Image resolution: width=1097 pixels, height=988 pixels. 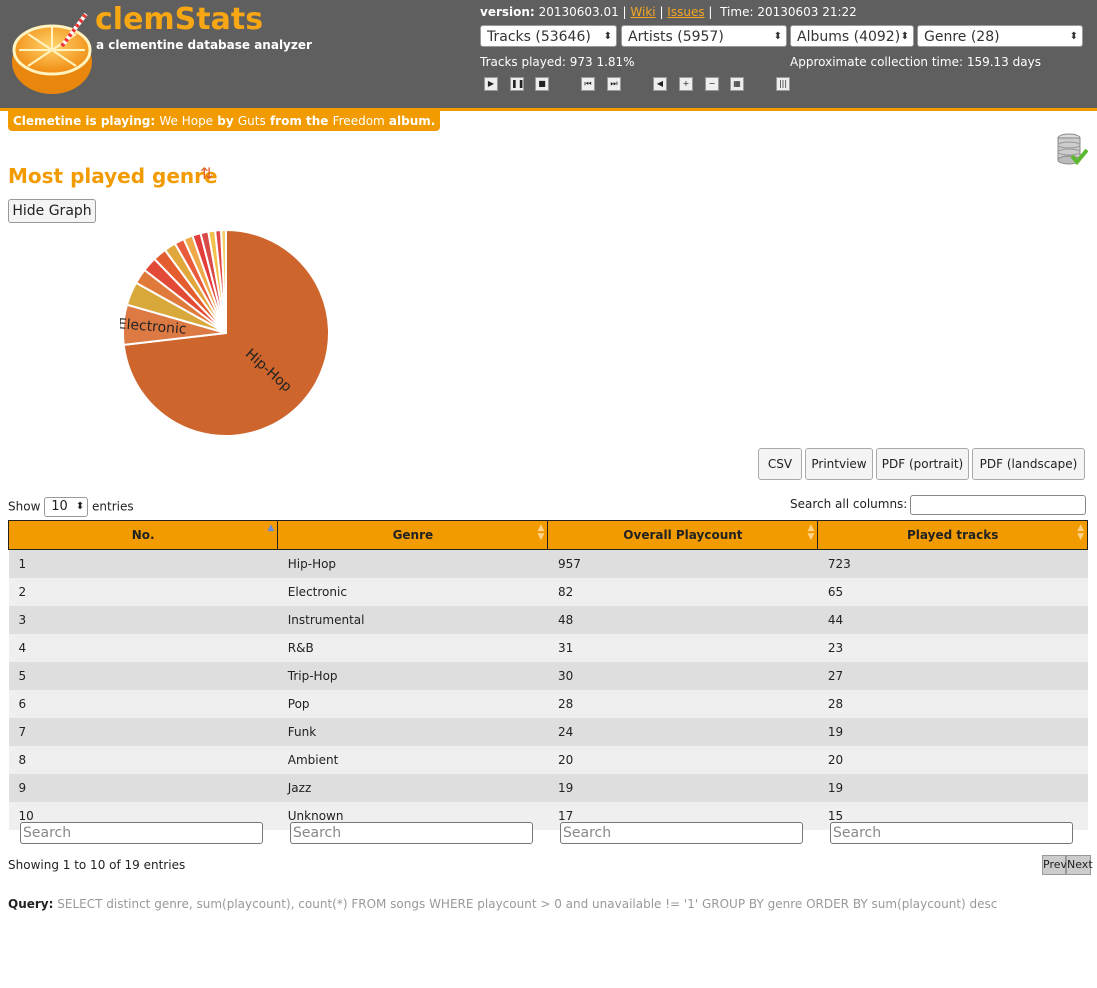 What do you see at coordinates (24, 506) in the screenshot?
I see `show-label: Show` at bounding box center [24, 506].